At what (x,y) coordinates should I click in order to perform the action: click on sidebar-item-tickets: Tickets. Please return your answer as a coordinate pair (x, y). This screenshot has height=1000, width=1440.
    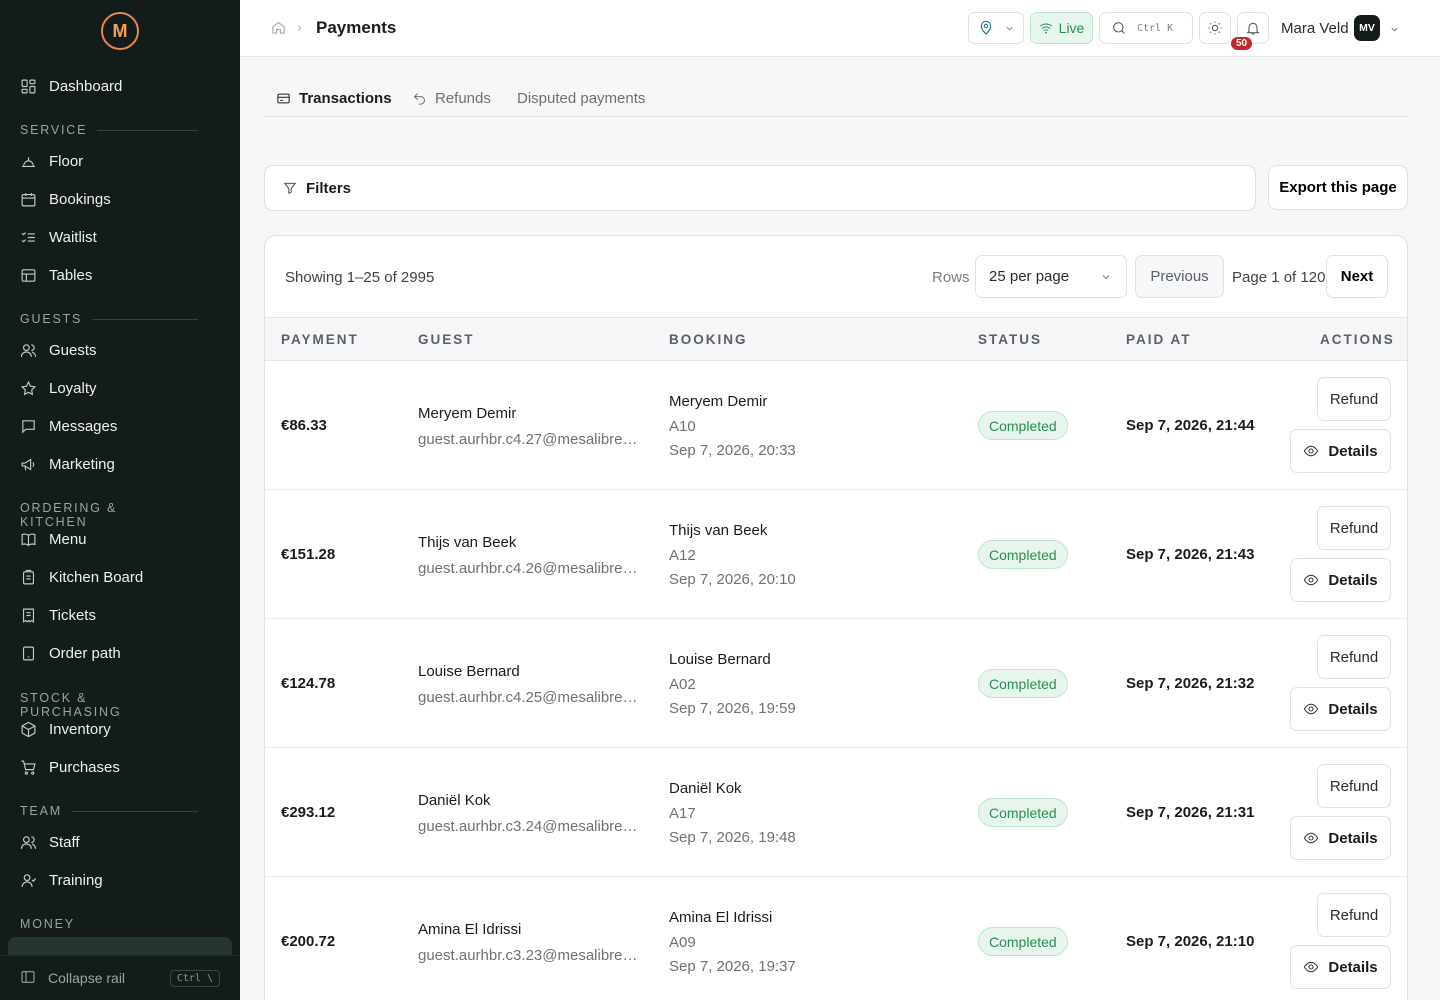
    Looking at the image, I should click on (120, 615).